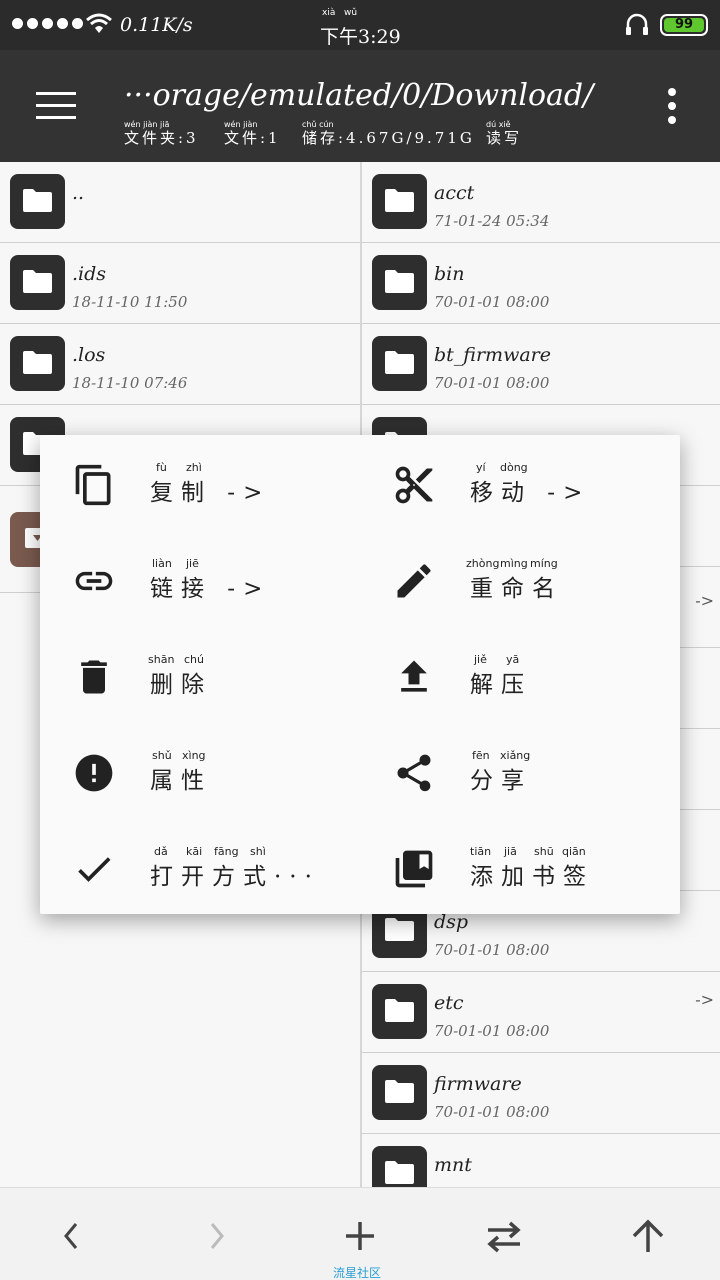 The width and height of the screenshot is (720, 1280). Describe the element at coordinates (47, 23) in the screenshot. I see `signal-strength-icon` at that location.